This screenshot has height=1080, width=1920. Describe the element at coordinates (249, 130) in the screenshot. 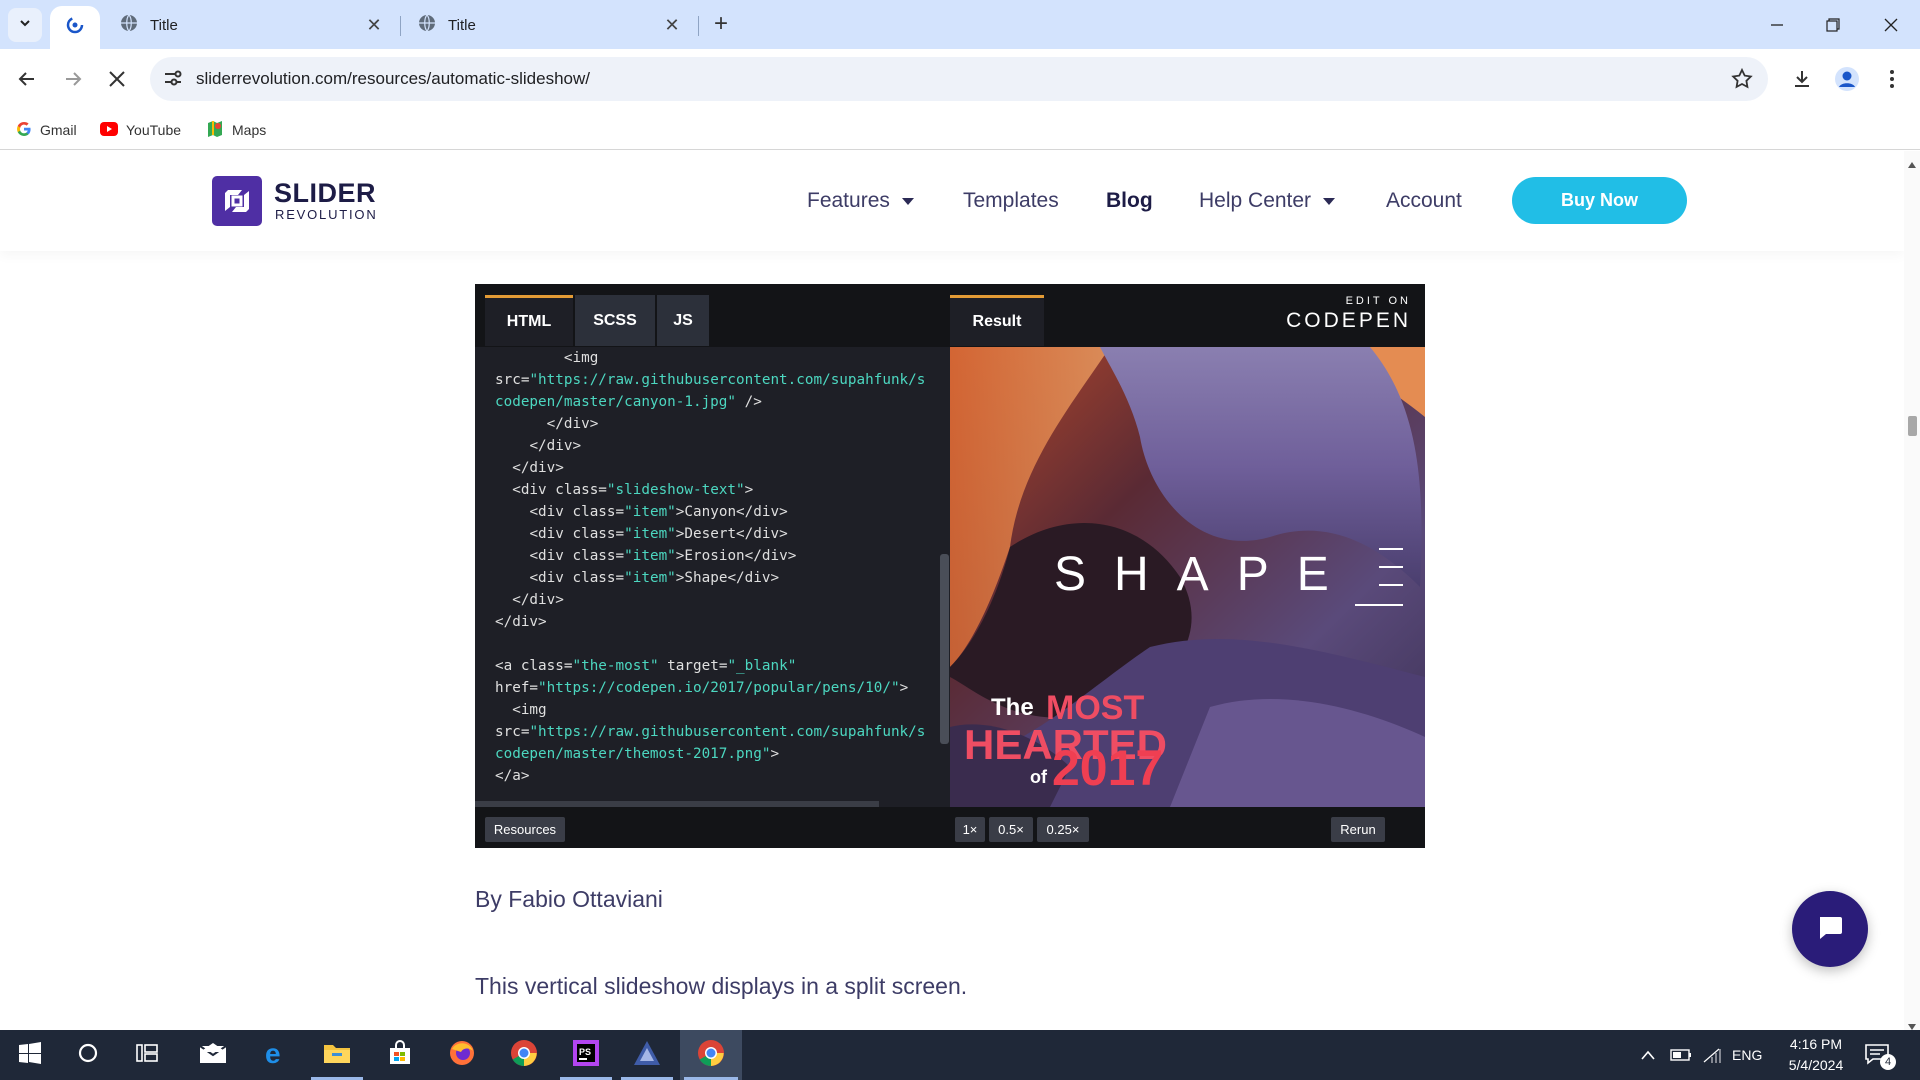

I see `bookmark-label: Maps` at that location.